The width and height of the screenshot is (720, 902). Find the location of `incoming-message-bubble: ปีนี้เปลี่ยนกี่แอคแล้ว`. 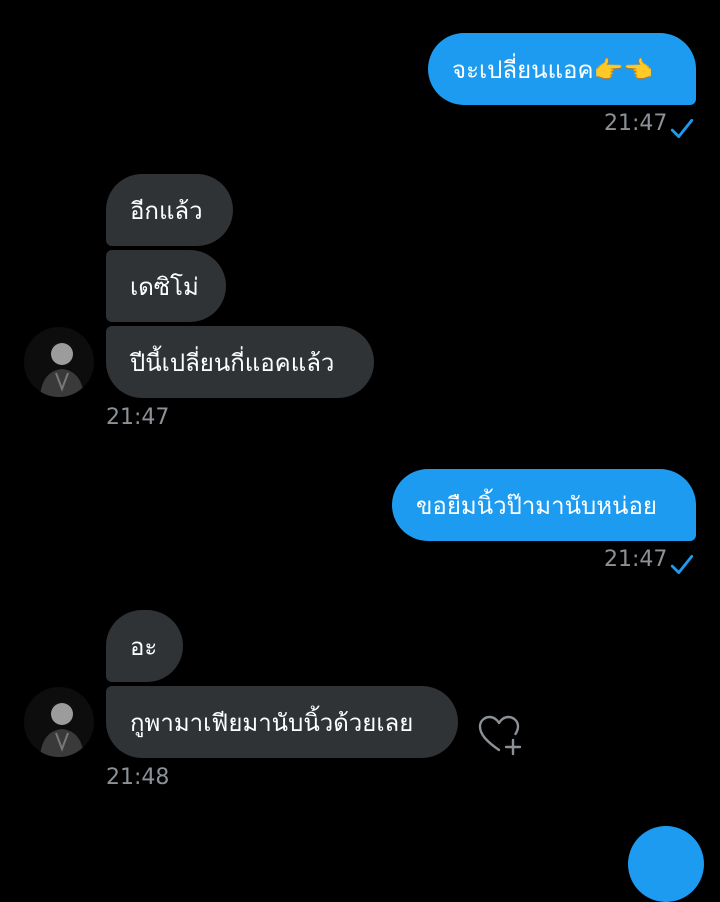

incoming-message-bubble: ปีนี้เปลี่ยนกี่แอคแล้ว is located at coordinates (240, 362).